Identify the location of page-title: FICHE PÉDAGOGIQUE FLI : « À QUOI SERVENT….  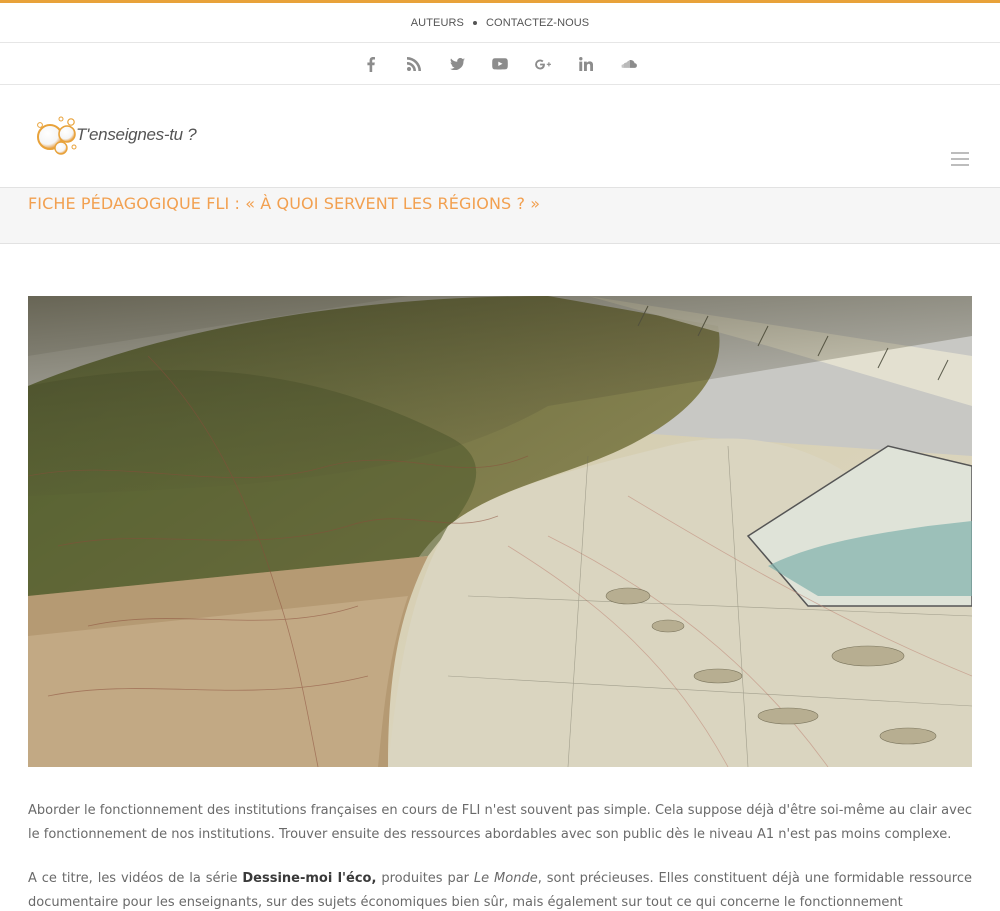
(284, 203).